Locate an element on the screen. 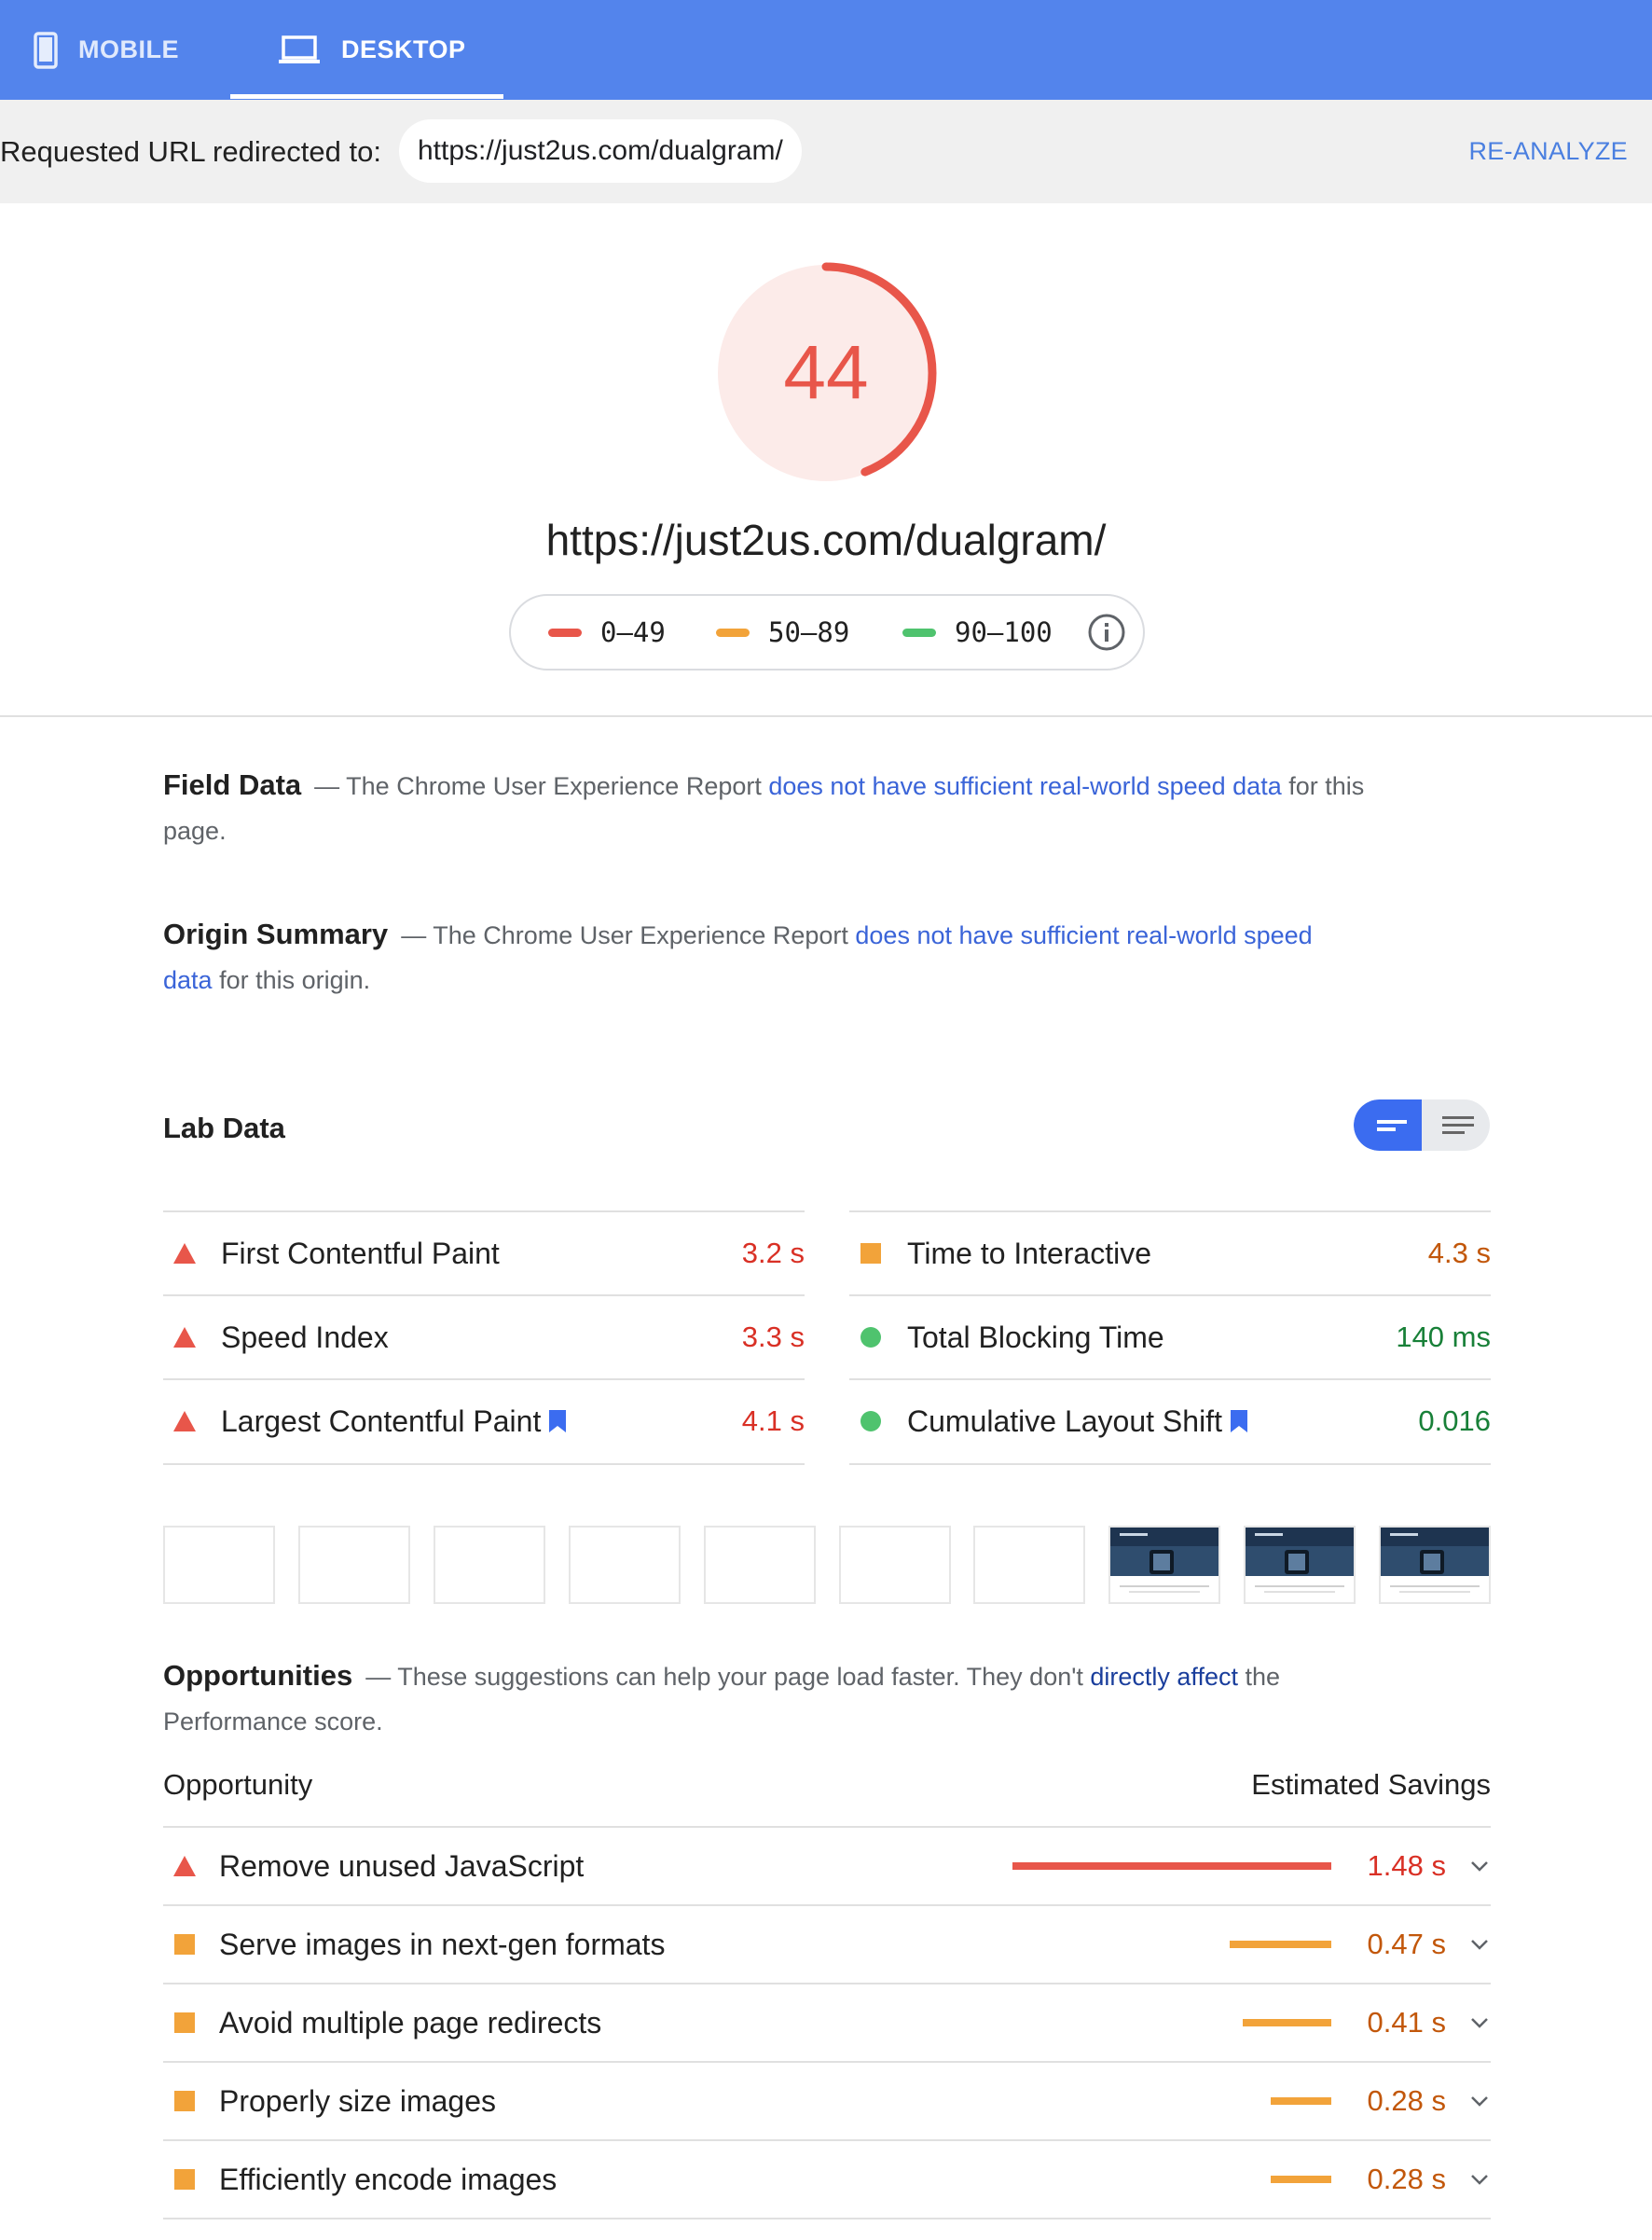  legend-fail: 0–49 is located at coordinates (607, 633).